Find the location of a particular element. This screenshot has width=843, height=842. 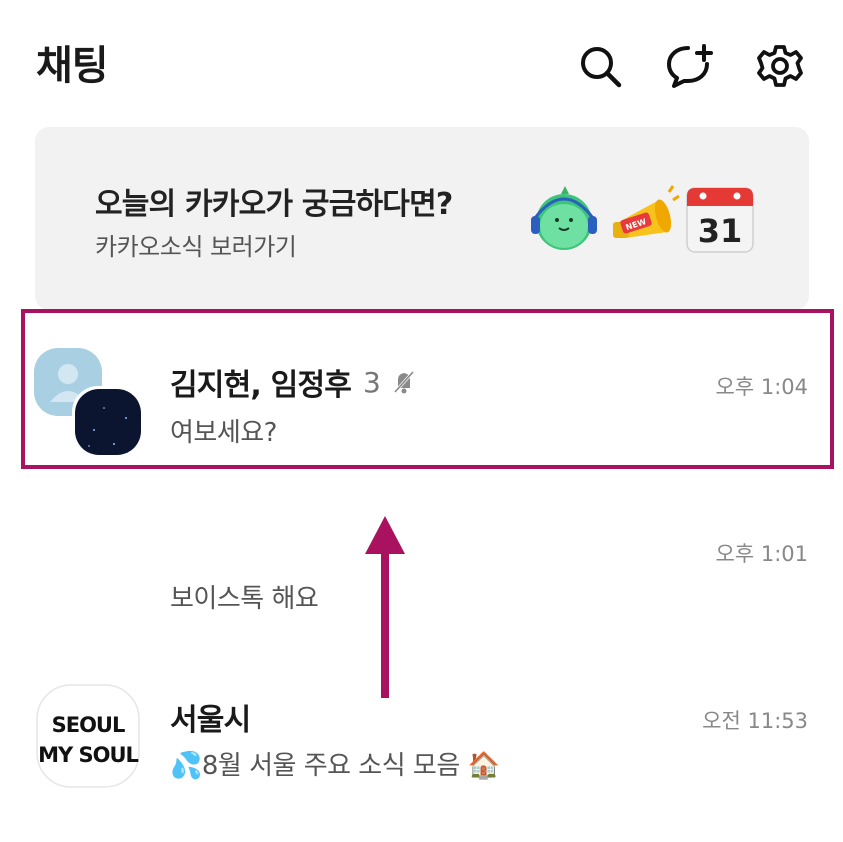

chat-room-title: 서울시 is located at coordinates (210, 720).